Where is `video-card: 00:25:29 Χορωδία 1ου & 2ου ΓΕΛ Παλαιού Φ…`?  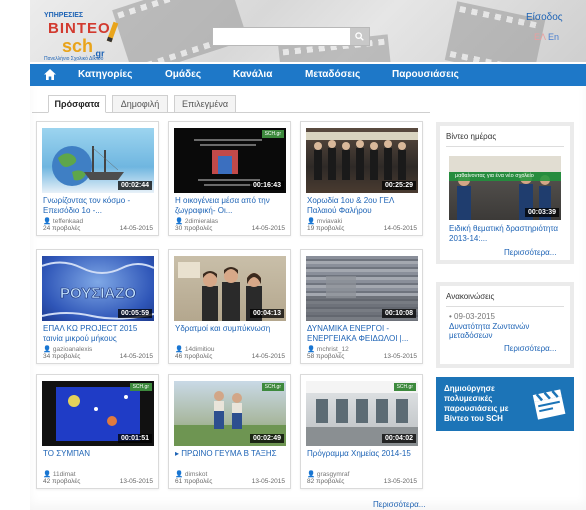 video-card: 00:25:29 Χορωδία 1ου & 2ου ΓΕΛ Παλαιού Φ… is located at coordinates (361, 178).